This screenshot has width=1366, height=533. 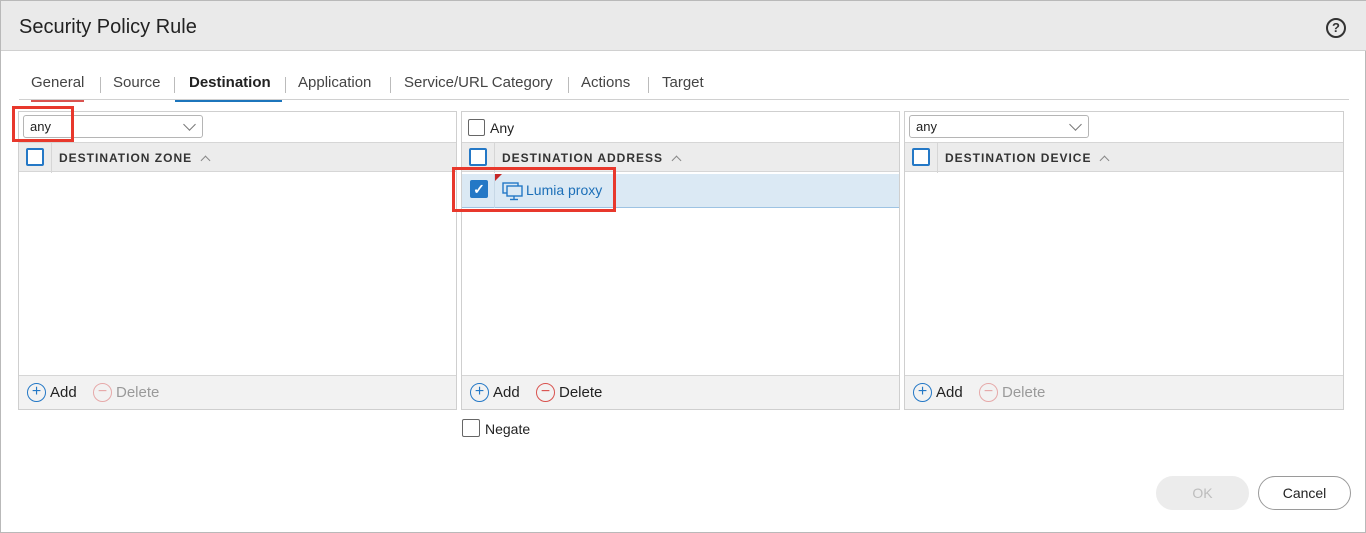 What do you see at coordinates (237, 392) in the screenshot?
I see `zone-panel-footer: + Add − Delete` at bounding box center [237, 392].